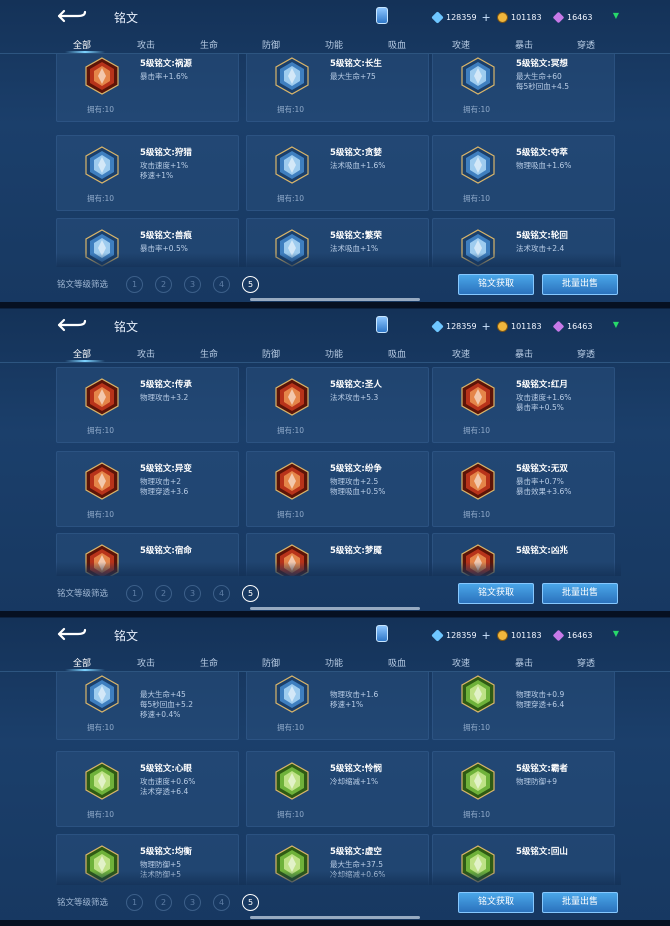 This screenshot has width=670, height=926. Describe the element at coordinates (502, 635) in the screenshot. I see `gold-coin-icon` at that location.